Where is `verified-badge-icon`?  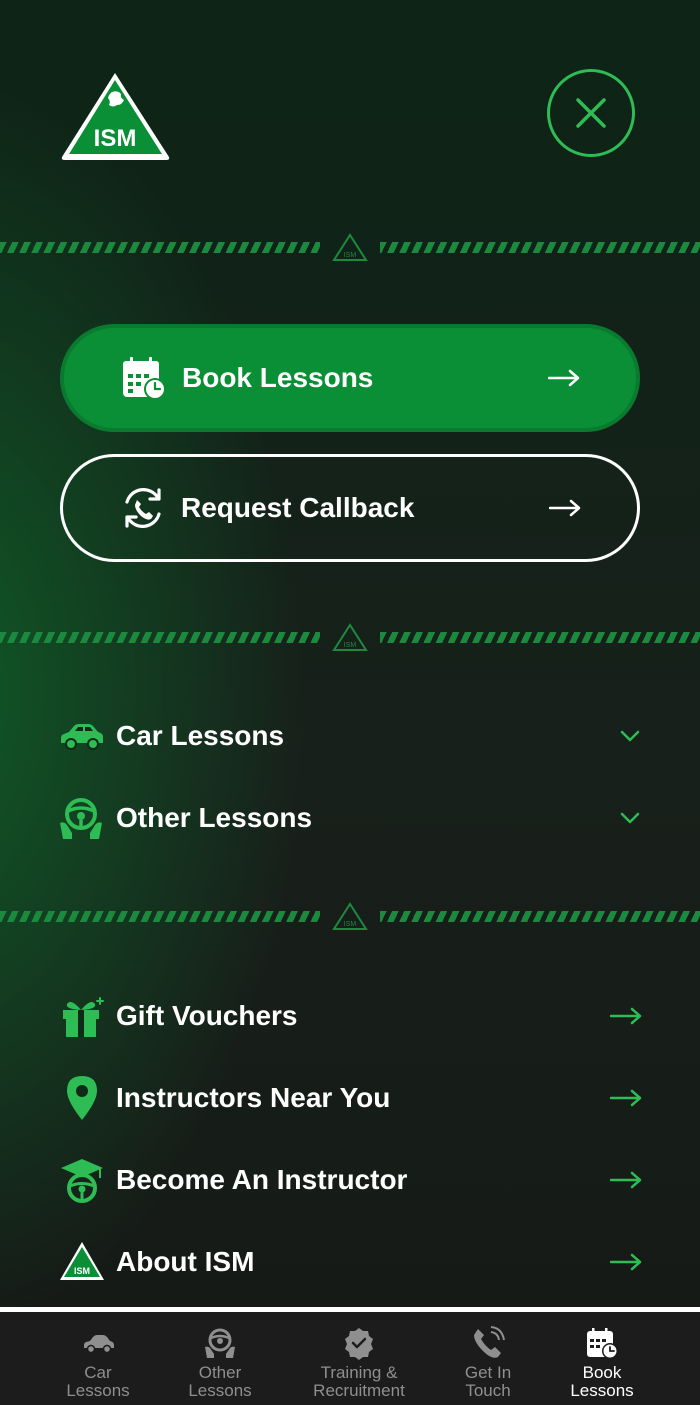 verified-badge-icon is located at coordinates (359, 1344).